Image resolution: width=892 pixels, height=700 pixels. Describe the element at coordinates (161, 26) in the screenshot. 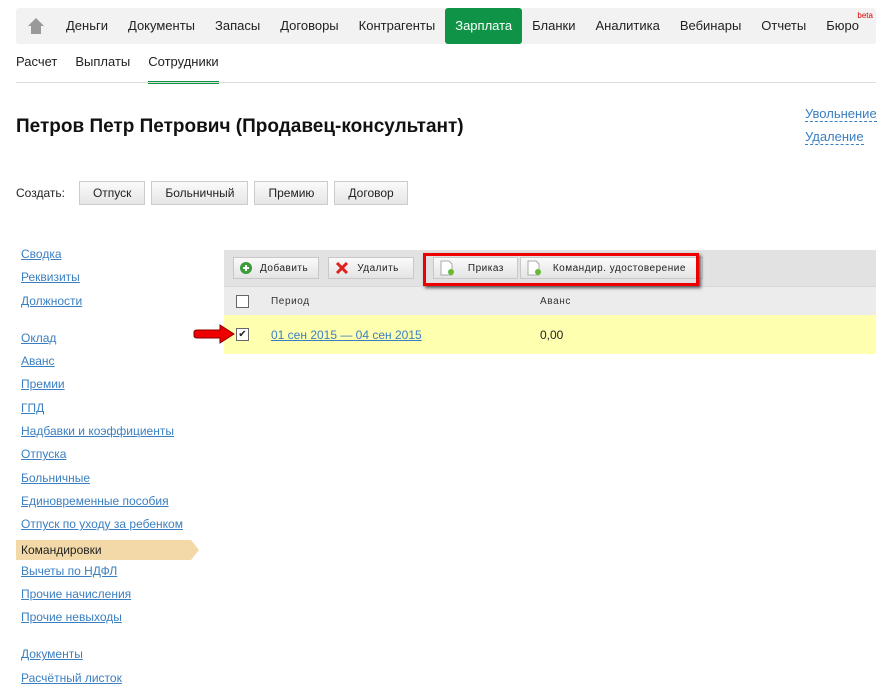

I see `nav-documents: Документы` at that location.